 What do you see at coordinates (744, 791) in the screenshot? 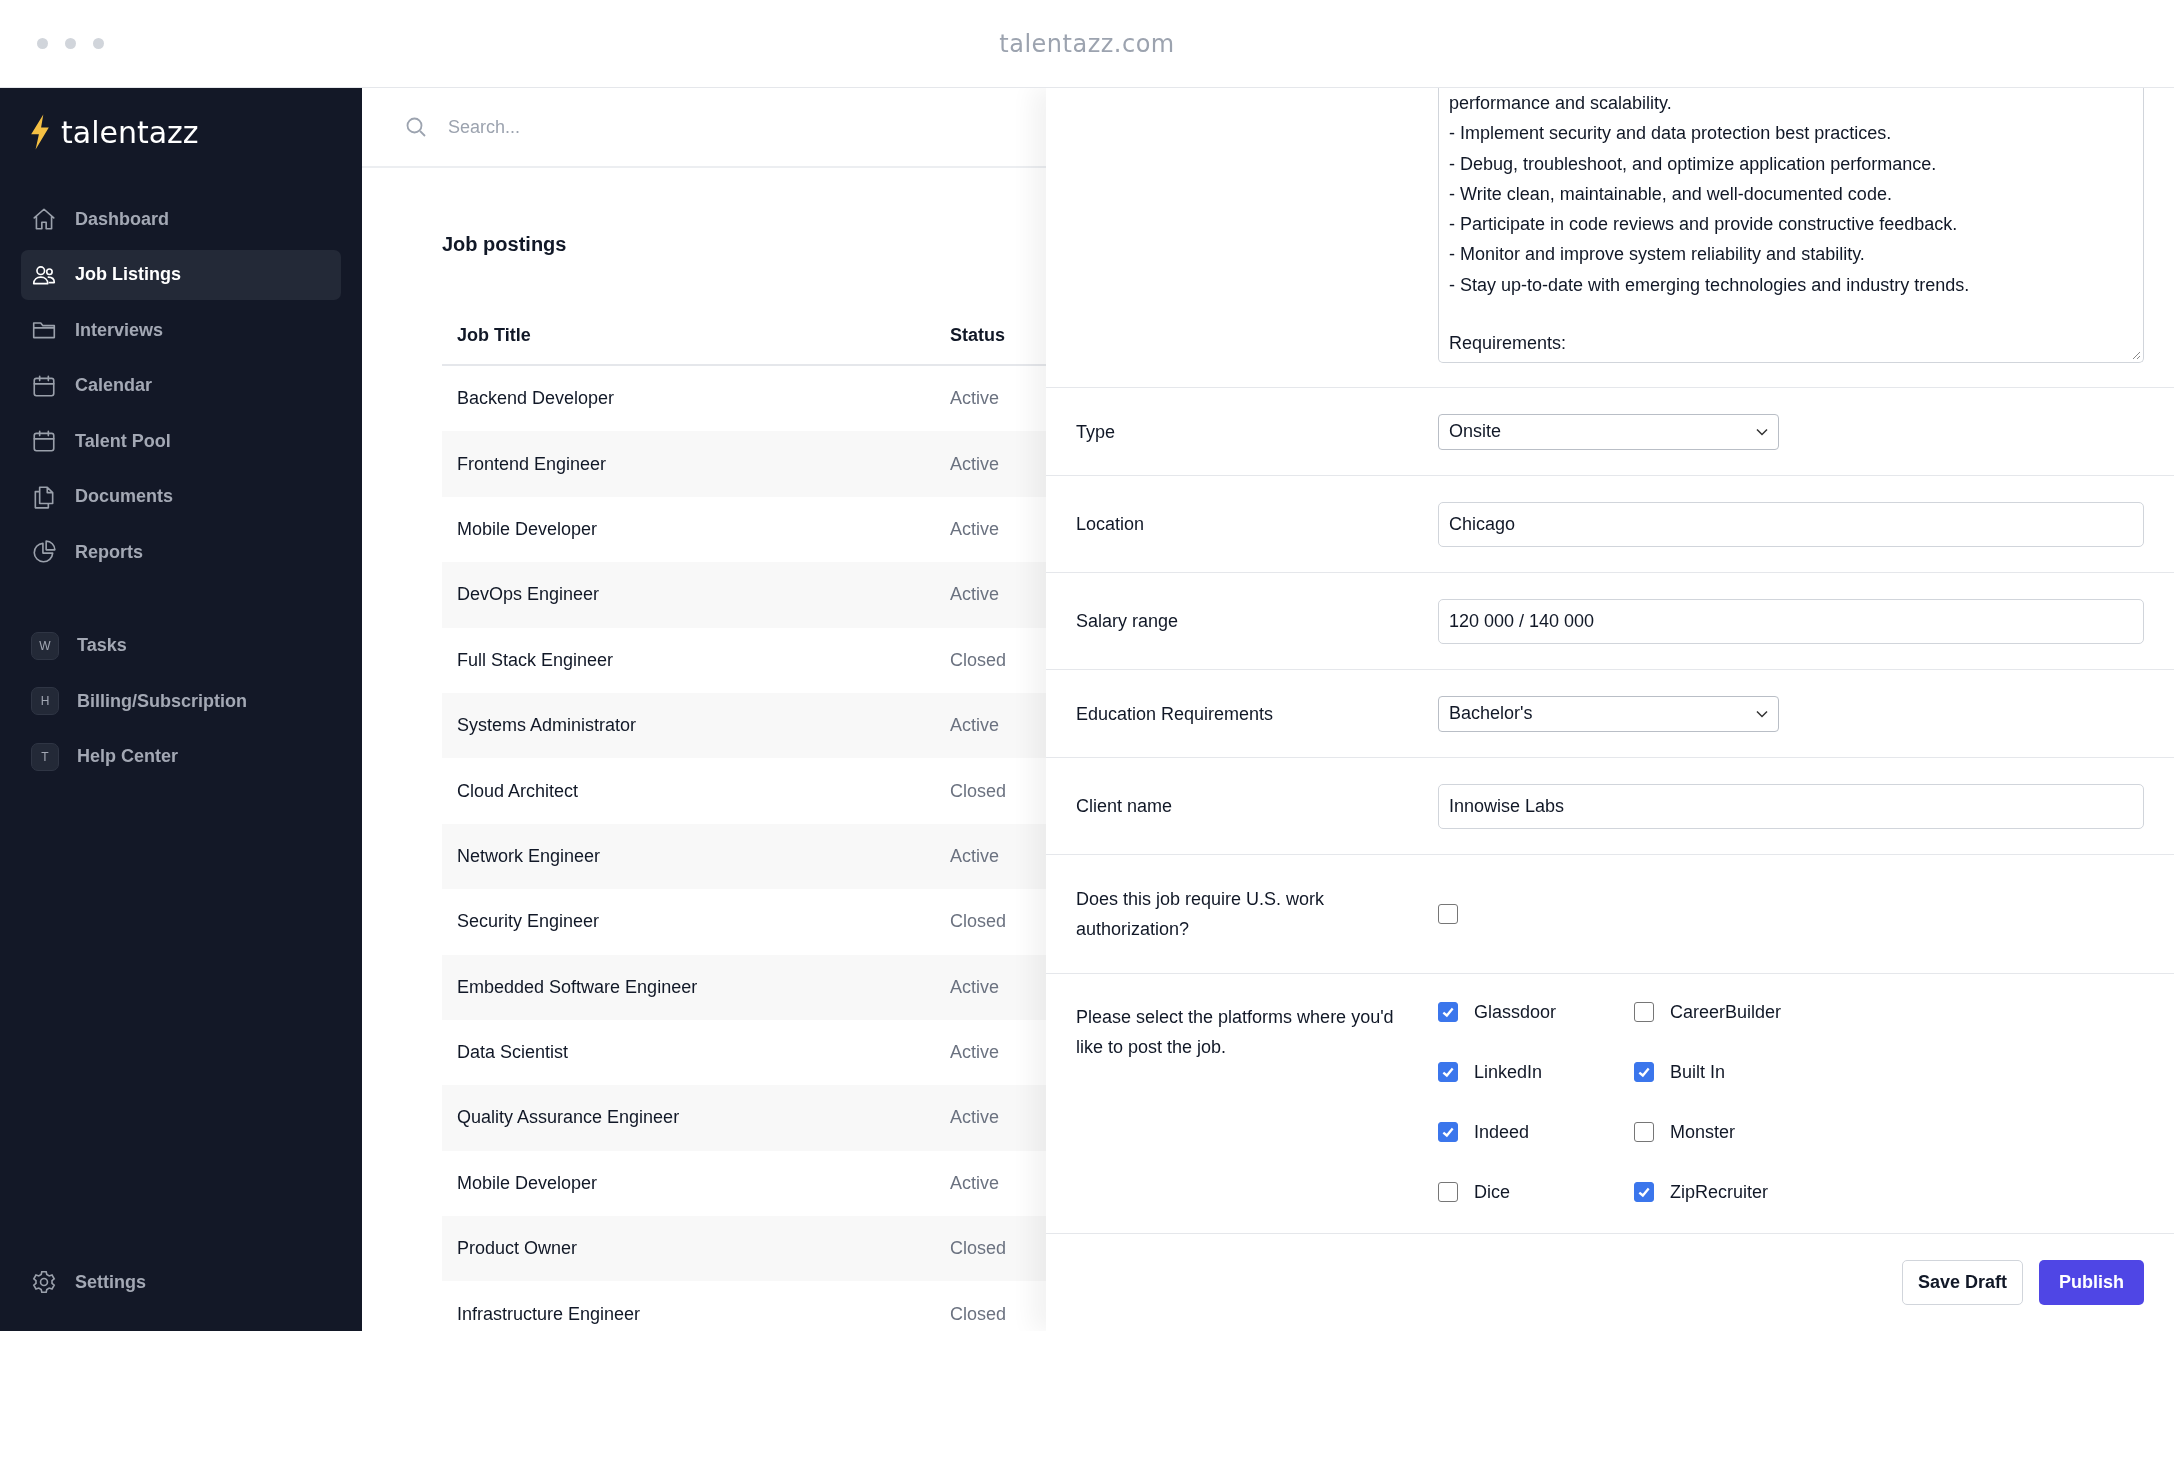
I see `table-row: Cloud Architect Closed` at bounding box center [744, 791].